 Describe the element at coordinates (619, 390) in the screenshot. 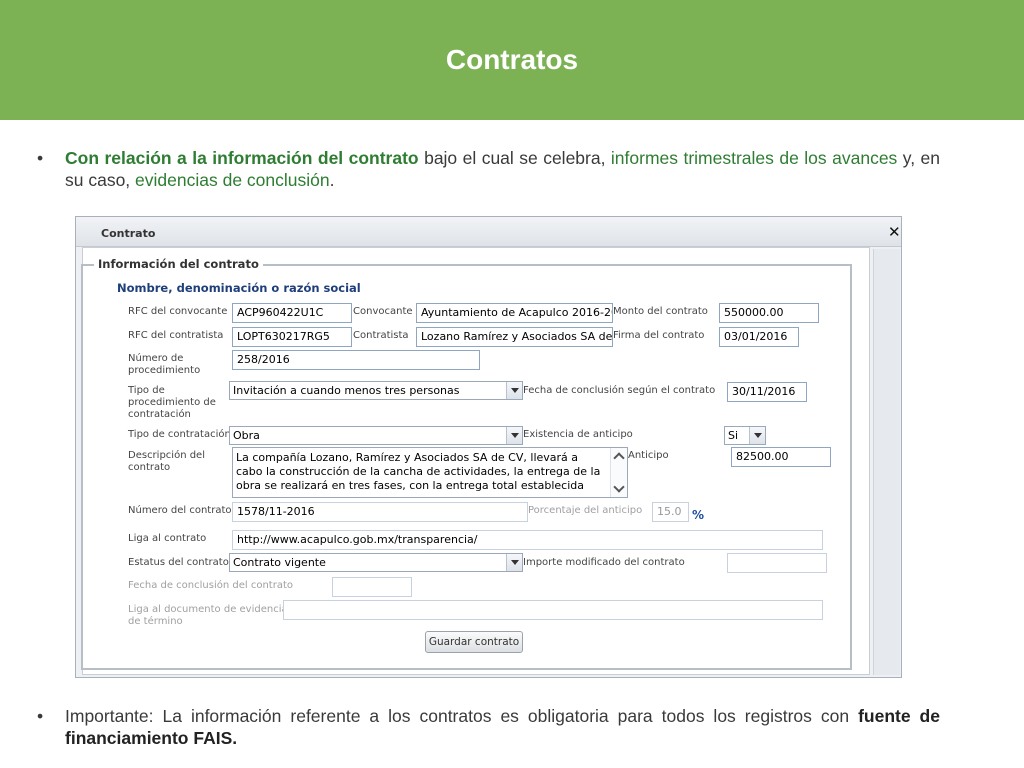

I see `fecha-conclusion-segun-label: Fecha de conclusión según el contrato` at that location.